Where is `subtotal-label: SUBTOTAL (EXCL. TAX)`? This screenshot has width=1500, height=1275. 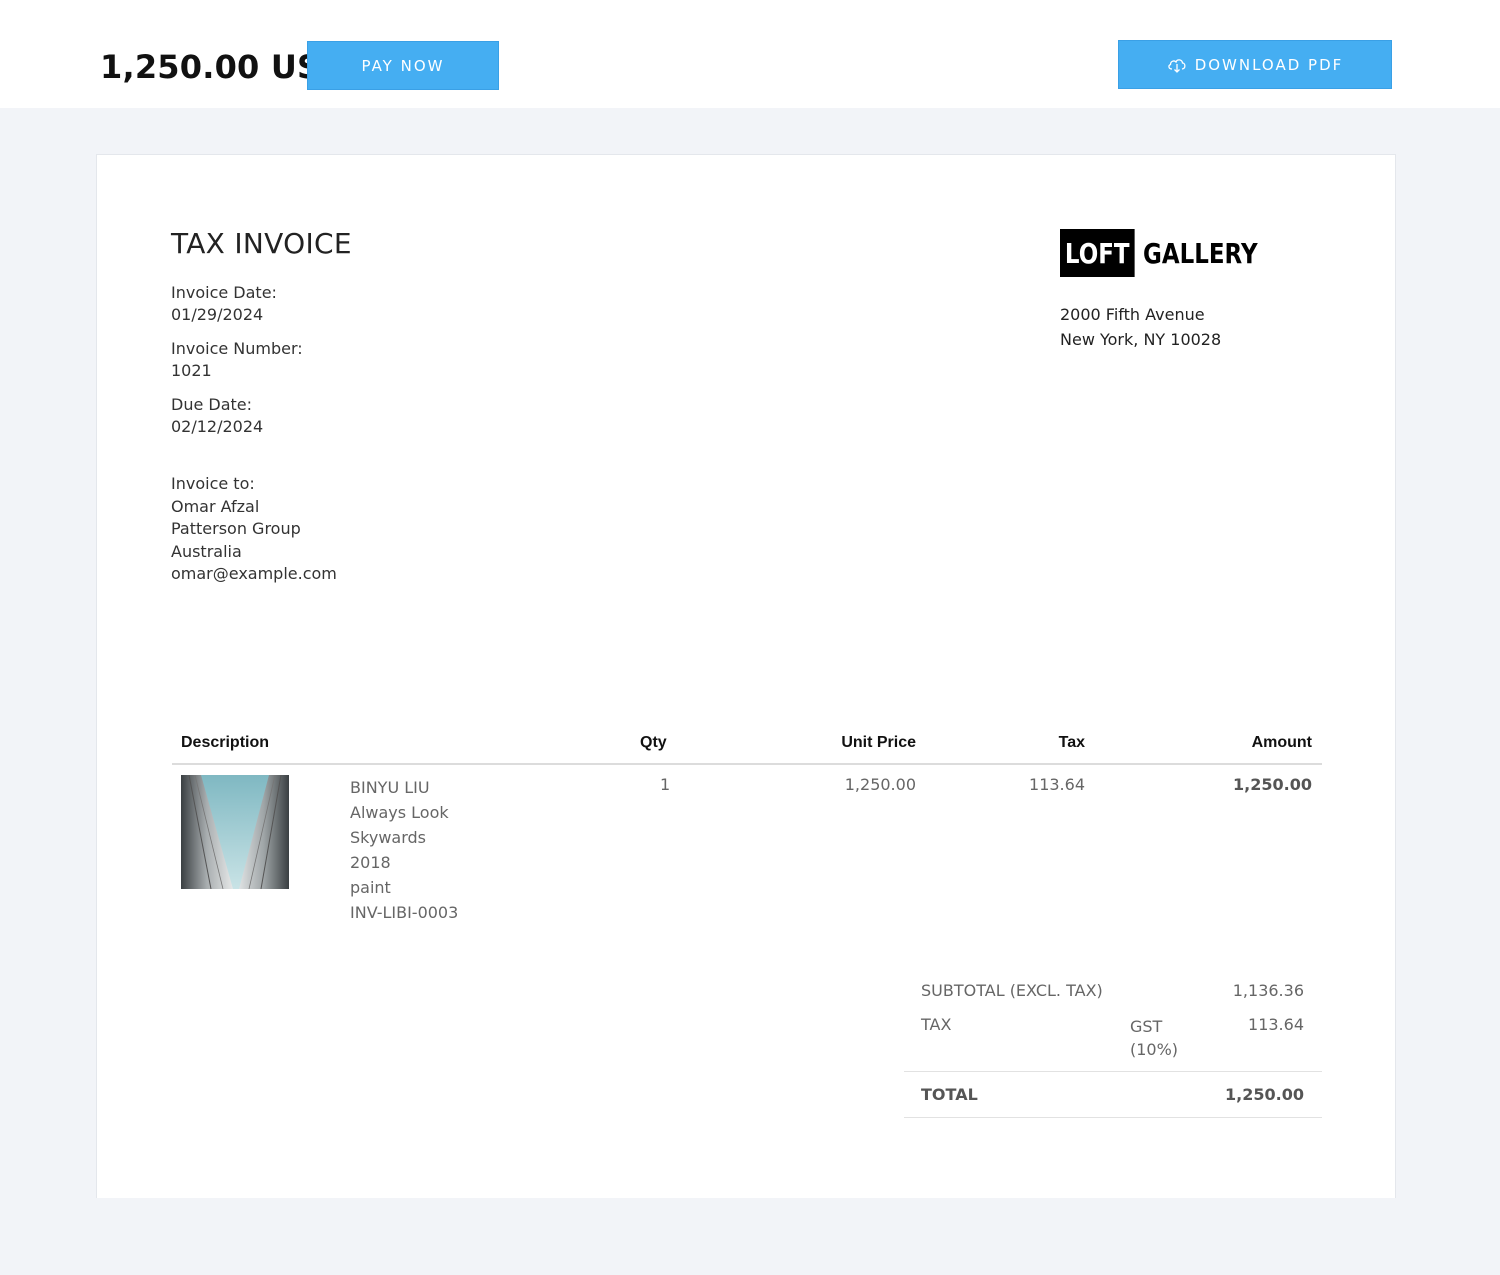
subtotal-label: SUBTOTAL (EXCL. TAX) is located at coordinates (1012, 990).